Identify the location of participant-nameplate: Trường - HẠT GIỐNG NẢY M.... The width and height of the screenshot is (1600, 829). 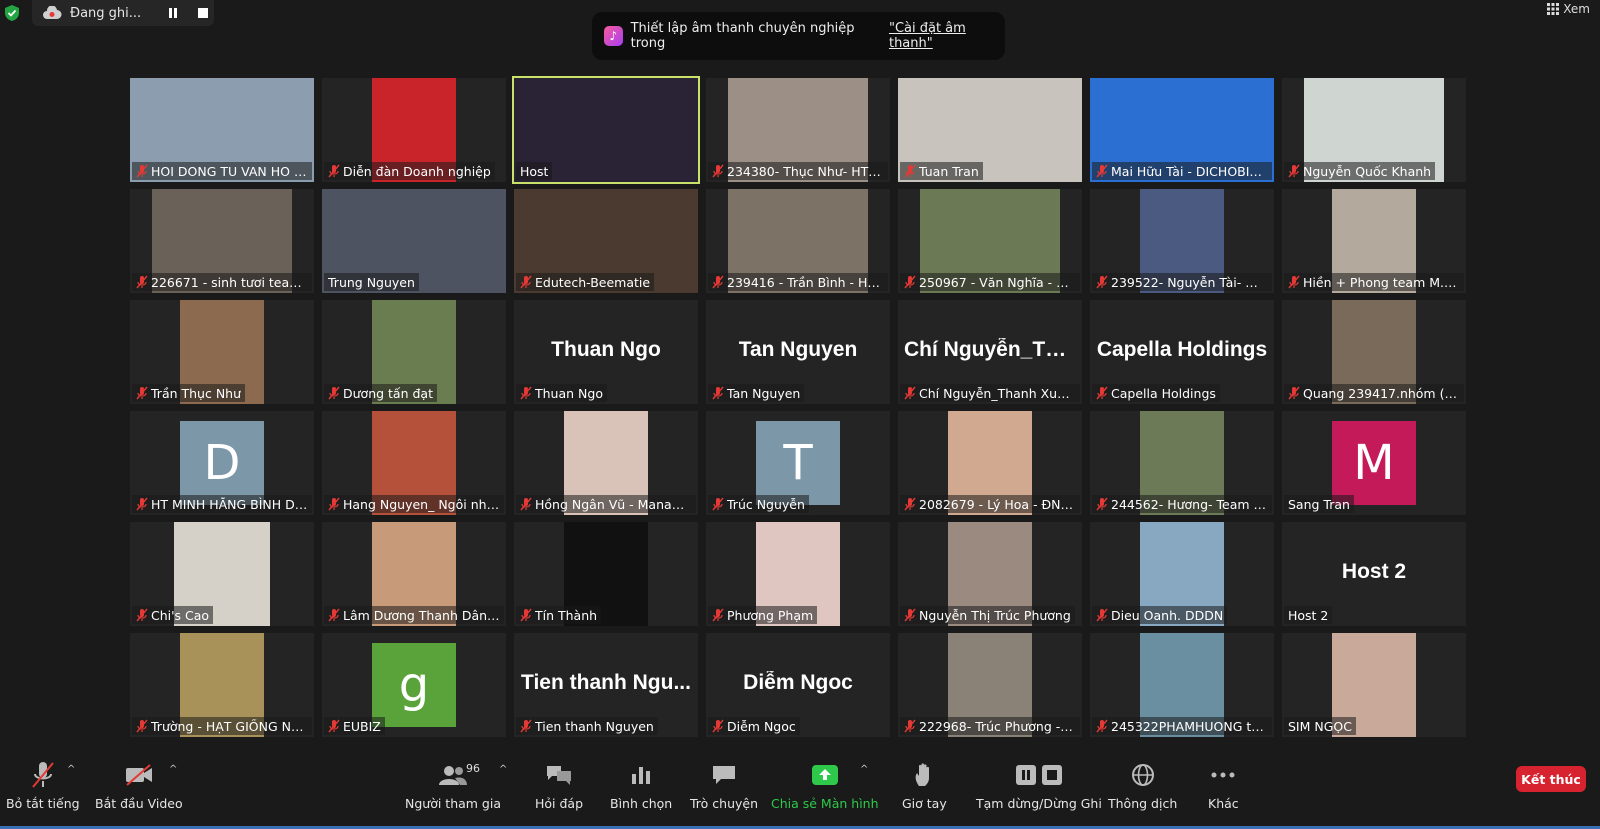
(222, 726).